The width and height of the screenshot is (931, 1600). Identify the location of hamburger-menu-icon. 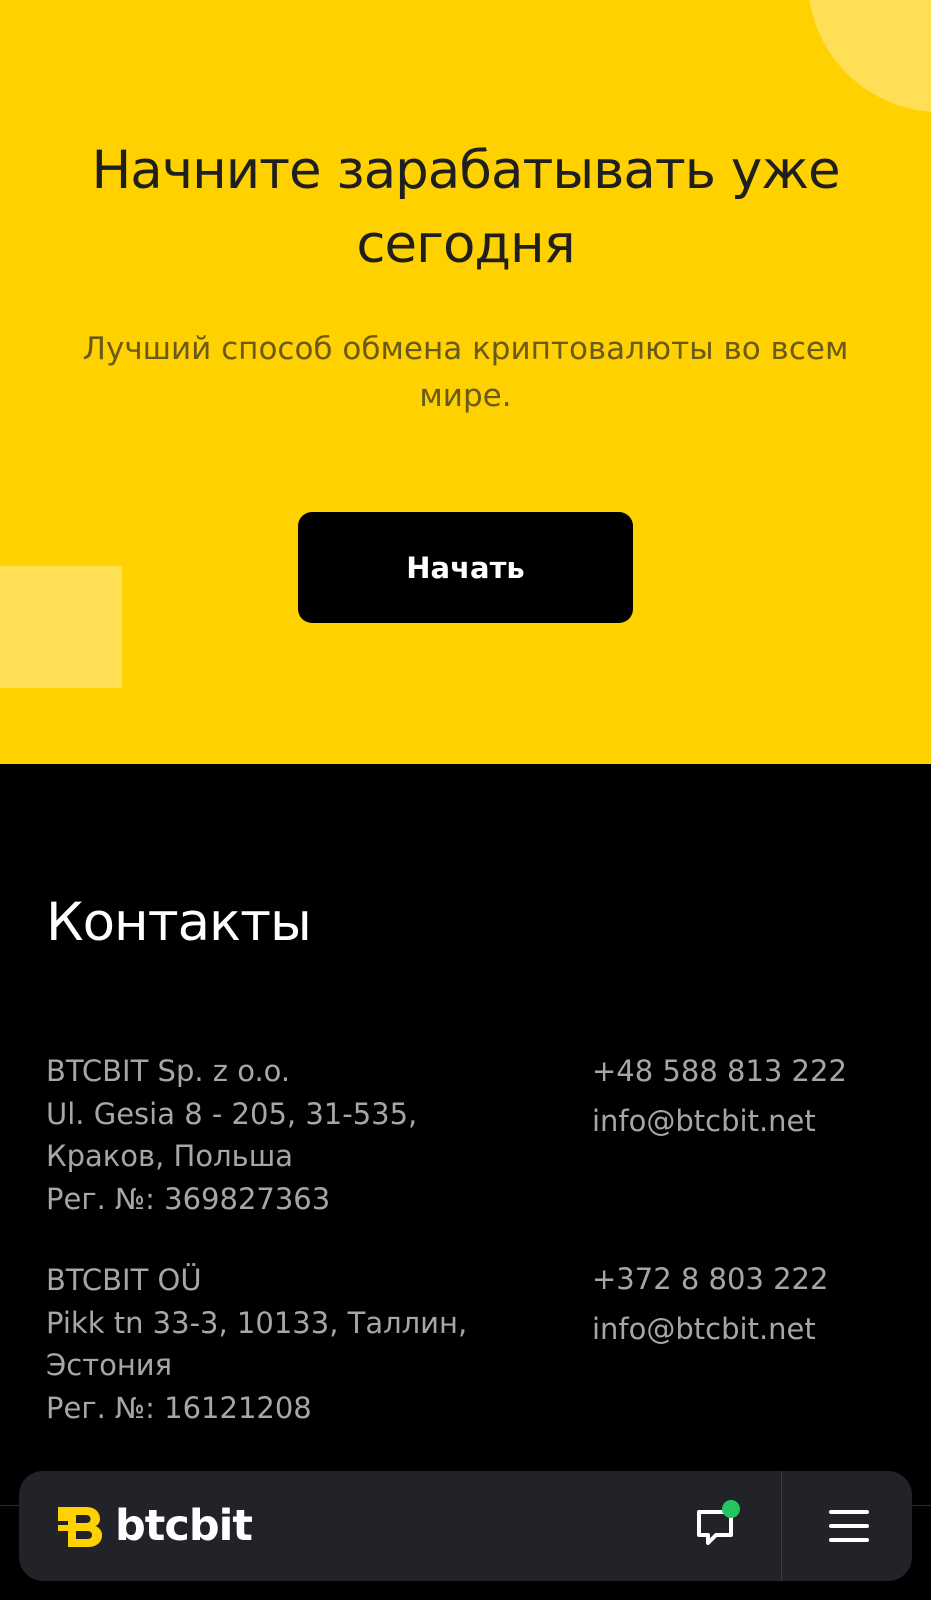
(849, 1526).